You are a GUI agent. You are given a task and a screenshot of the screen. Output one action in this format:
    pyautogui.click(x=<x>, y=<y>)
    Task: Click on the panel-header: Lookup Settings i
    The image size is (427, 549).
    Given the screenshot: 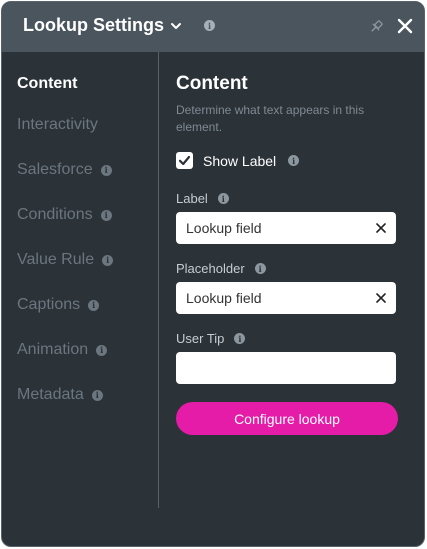 What is the action you would take?
    pyautogui.click(x=213, y=27)
    